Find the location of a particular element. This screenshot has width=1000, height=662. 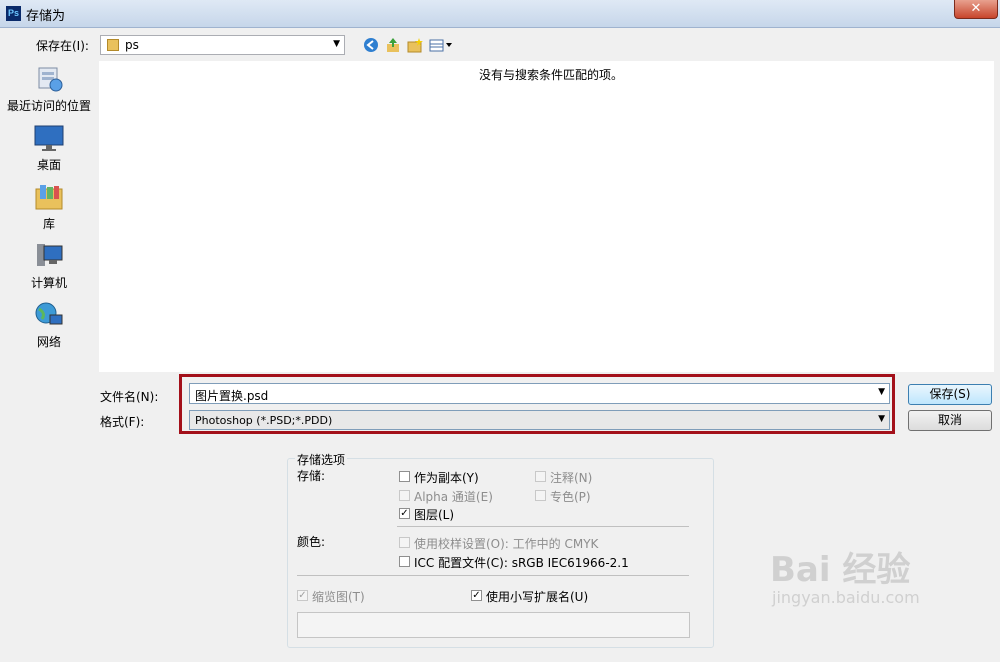

up-folder-button is located at coordinates (393, 45).